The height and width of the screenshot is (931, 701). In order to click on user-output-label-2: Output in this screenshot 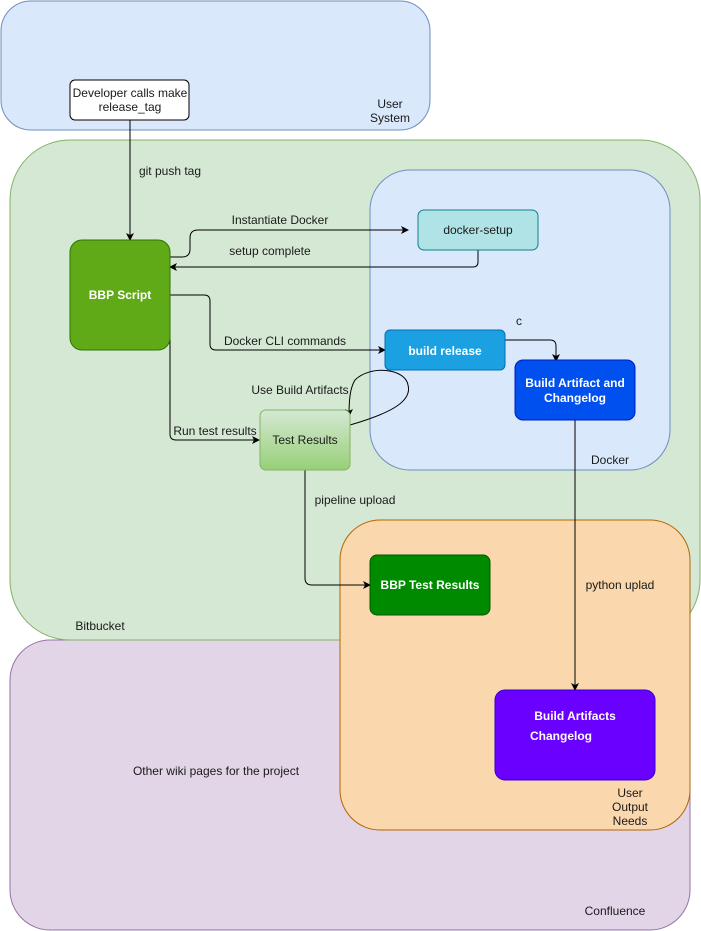, I will do `click(630, 807)`.